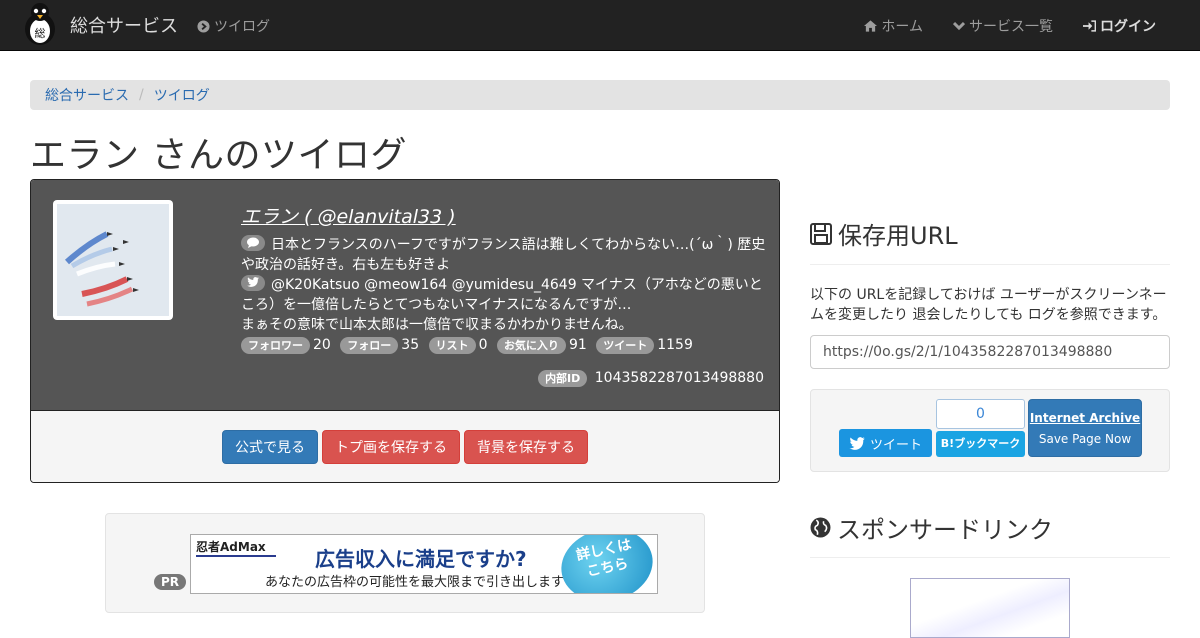 This screenshot has width=1200, height=638. What do you see at coordinates (1085, 439) in the screenshot?
I see `internet-archive-sub: Save Page Now` at bounding box center [1085, 439].